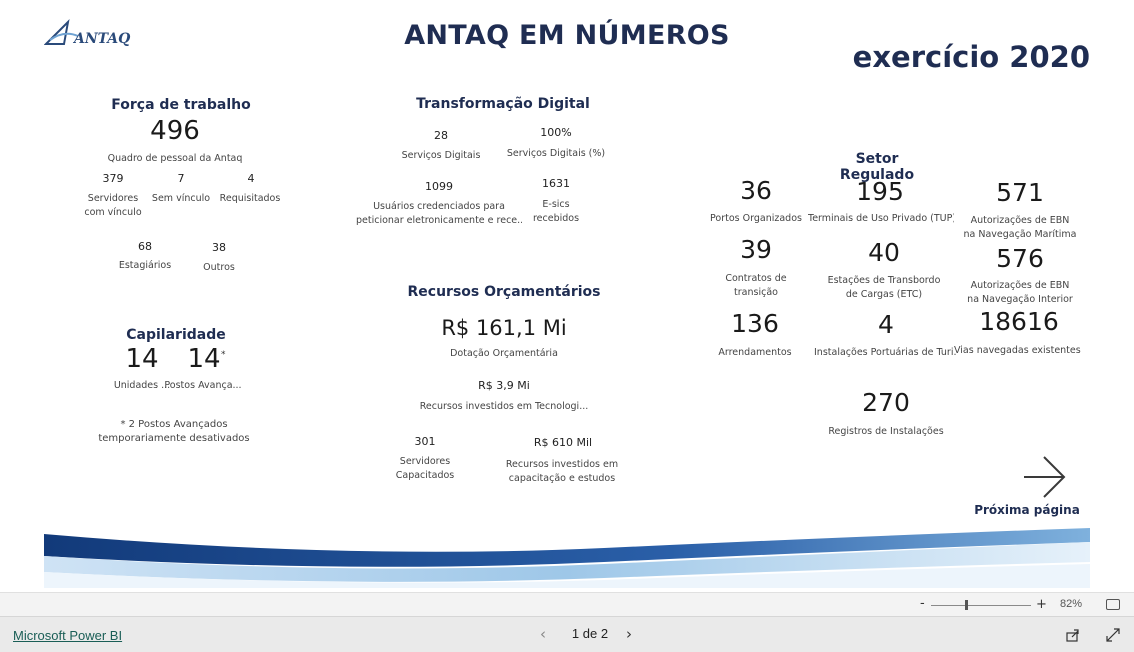 The image size is (1134, 652). I want to click on etc-label-1: Estações de Transbordo, so click(884, 280).